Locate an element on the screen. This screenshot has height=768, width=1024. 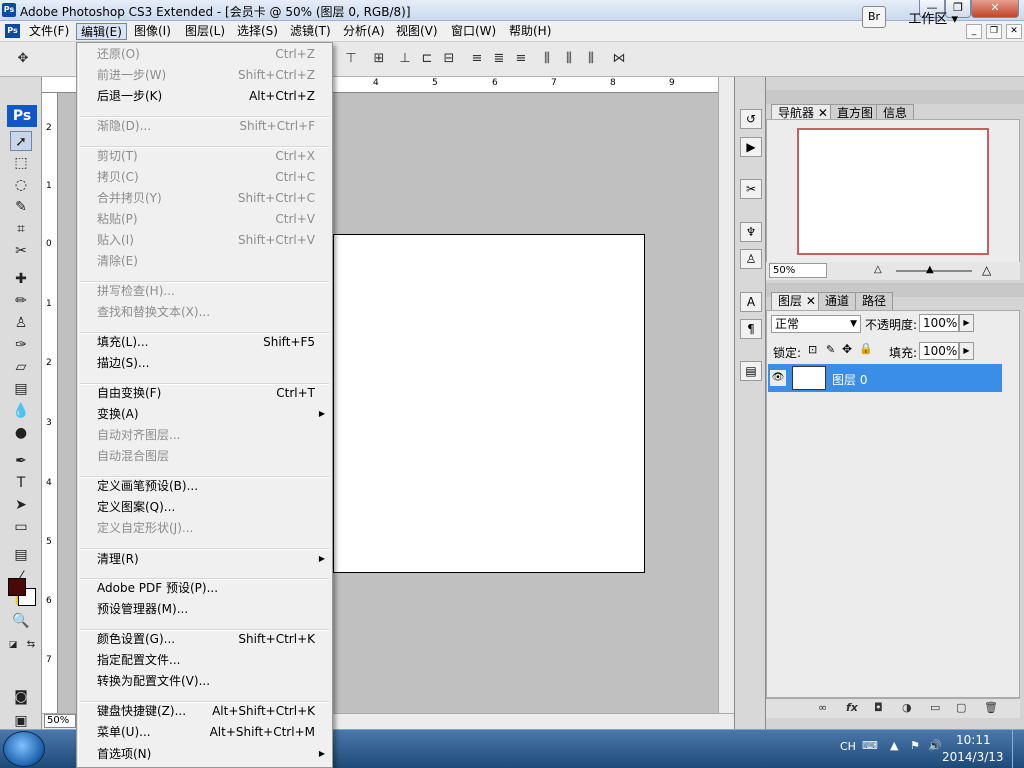
menu-window: 窗口(W) is located at coordinates (473, 31).